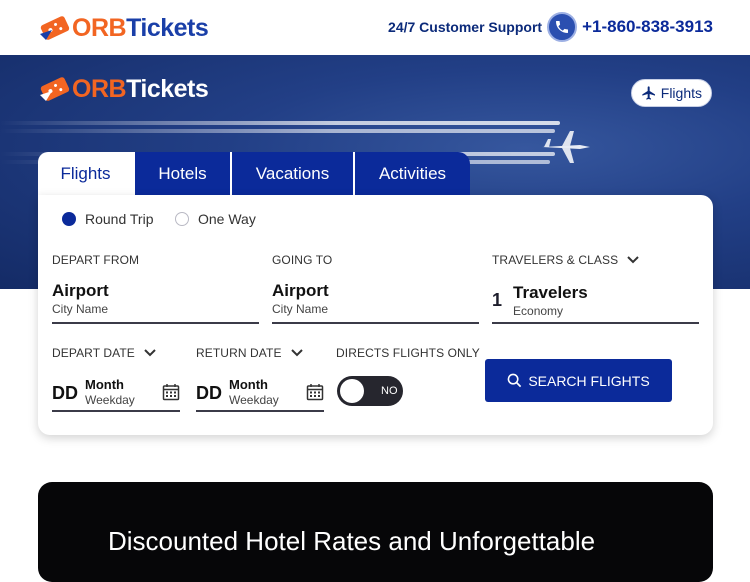  What do you see at coordinates (110, 400) in the screenshot?
I see `depart-date-weekday: Weekday` at bounding box center [110, 400].